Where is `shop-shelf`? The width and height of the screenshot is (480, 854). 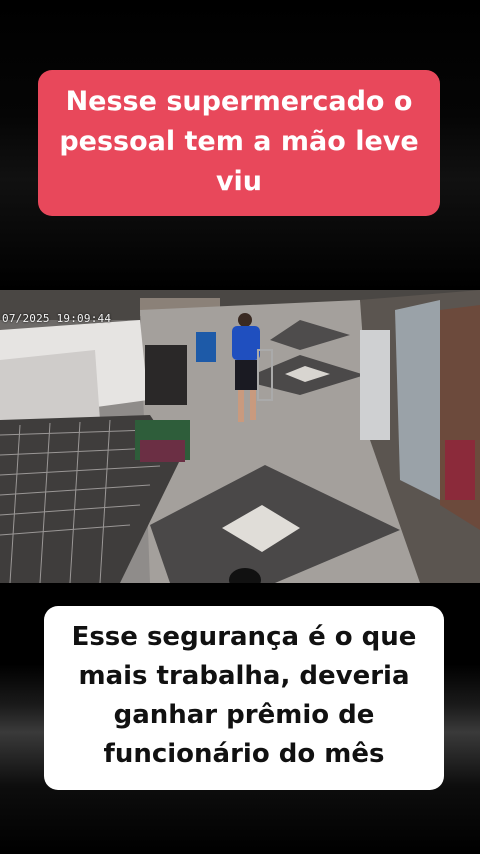
shop-shelf is located at coordinates (460, 470).